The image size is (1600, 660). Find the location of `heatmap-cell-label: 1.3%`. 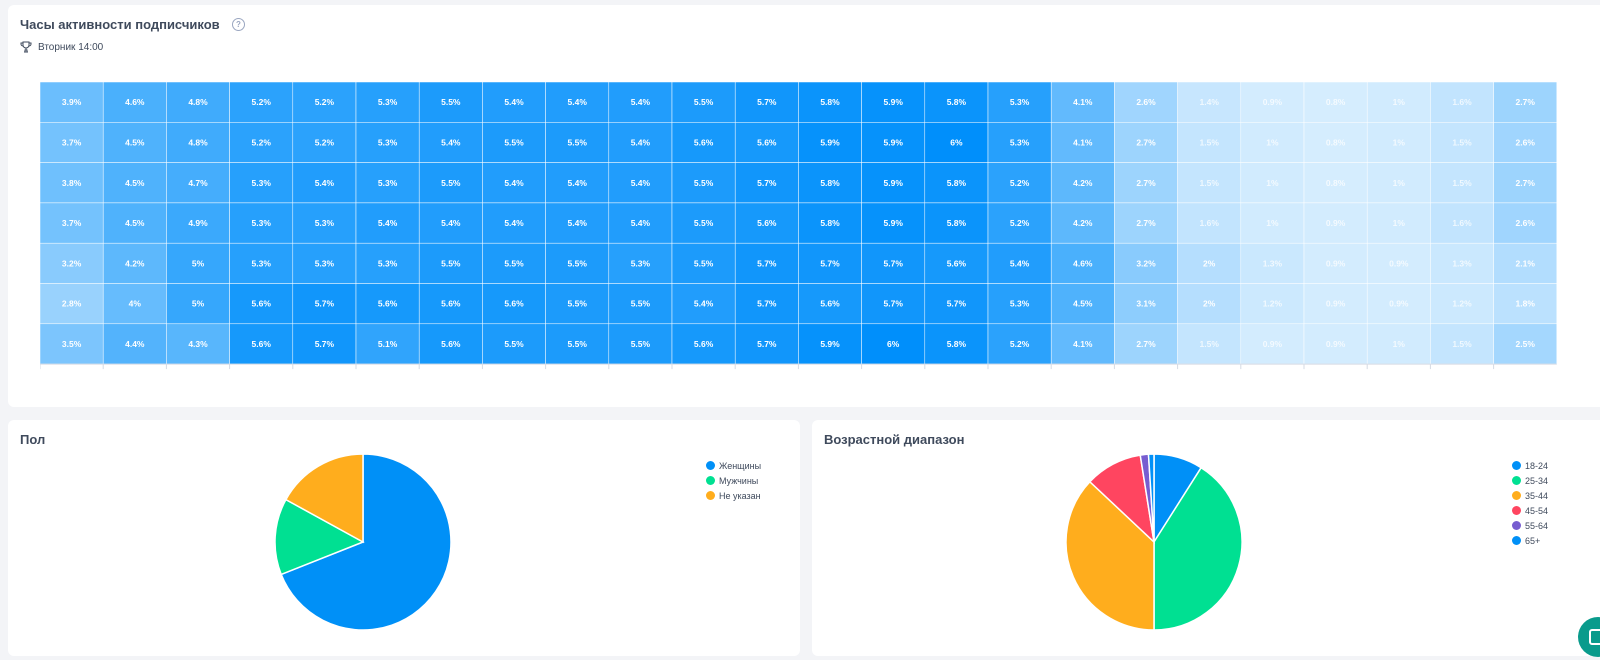

heatmap-cell-label: 1.3% is located at coordinates (1462, 263).